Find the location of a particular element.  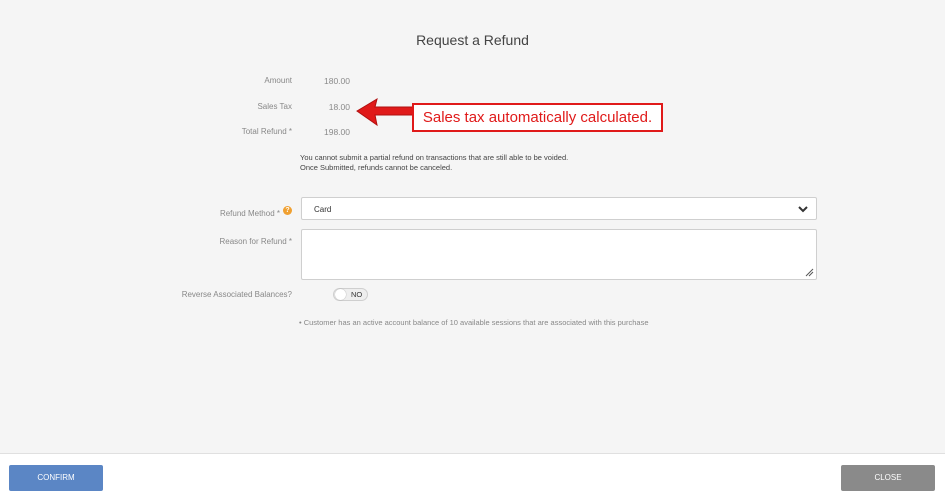

reason-label: Reason for Refund * is located at coordinates (256, 241).